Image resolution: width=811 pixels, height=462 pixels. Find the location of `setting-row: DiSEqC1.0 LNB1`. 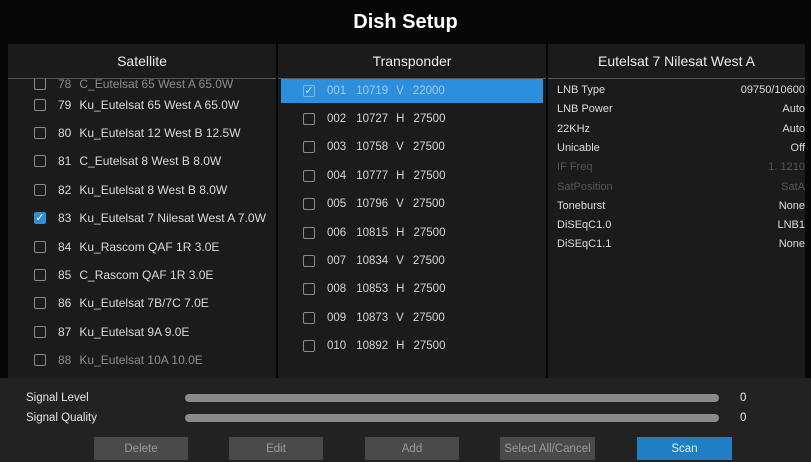

setting-row: DiSEqC1.0 LNB1 is located at coordinates (676, 225).